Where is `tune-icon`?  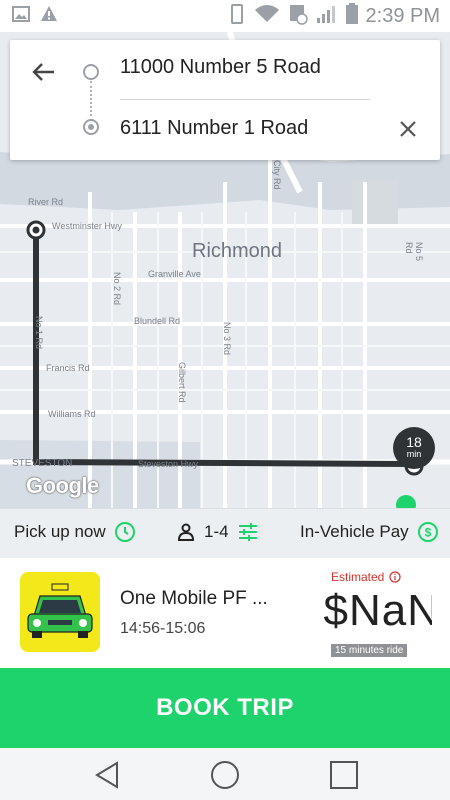
tune-icon is located at coordinates (247, 532).